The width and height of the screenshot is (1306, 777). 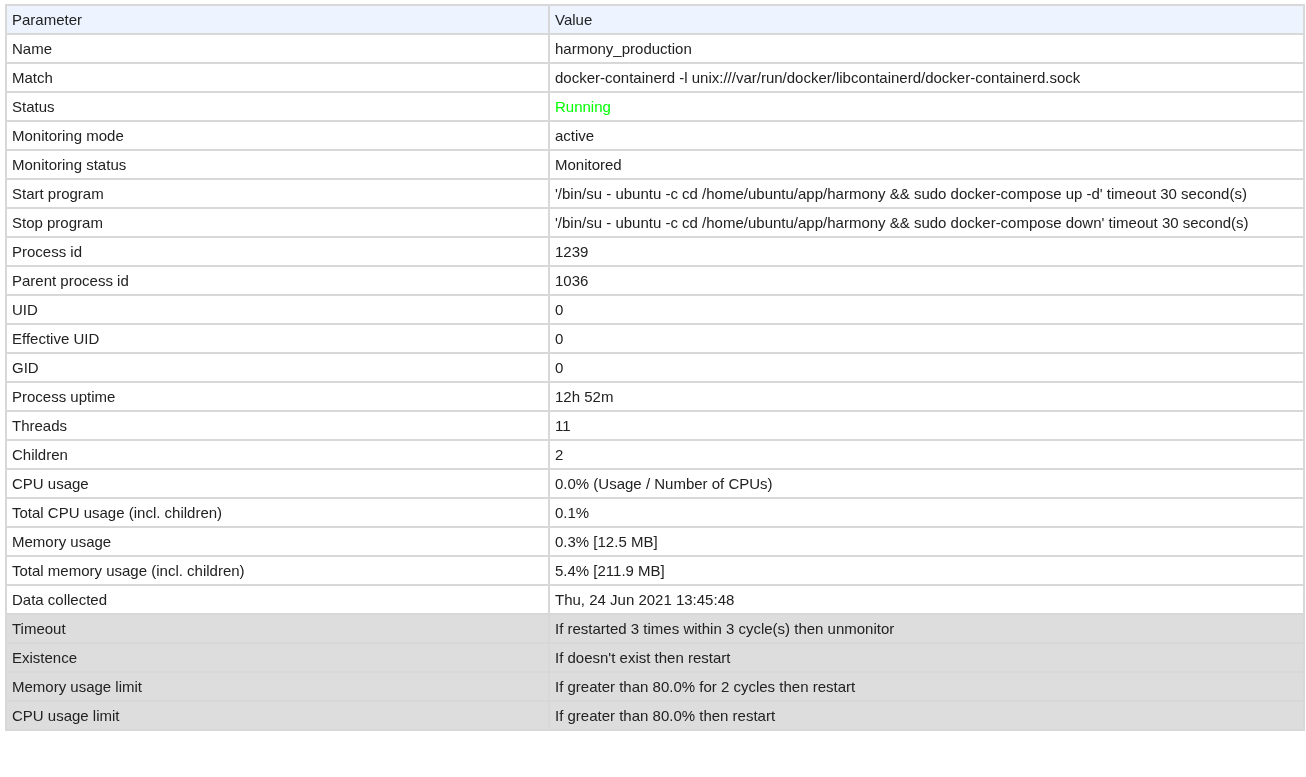 I want to click on parameter-cell: GID, so click(x=277, y=367).